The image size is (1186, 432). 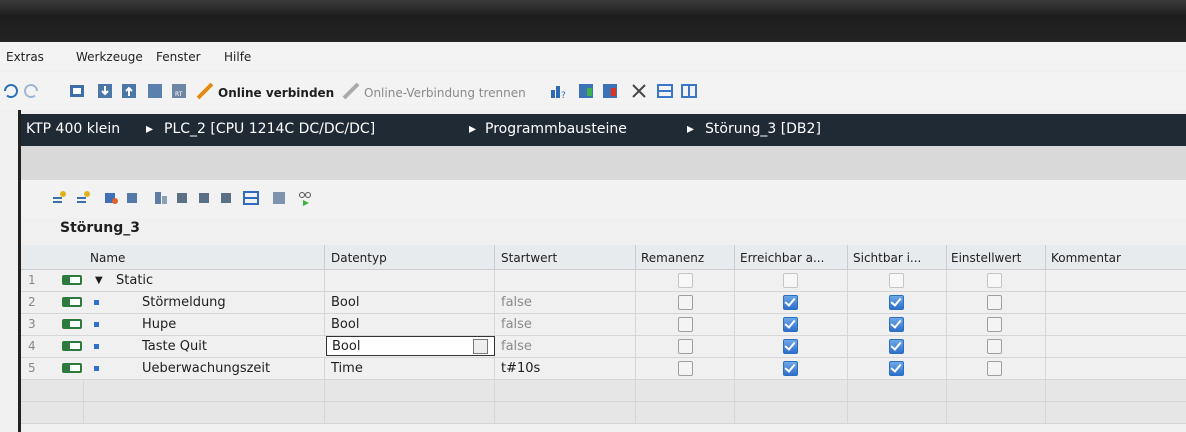 I want to click on table-row: 3 Hupe Bool false, so click(x=603, y=325).